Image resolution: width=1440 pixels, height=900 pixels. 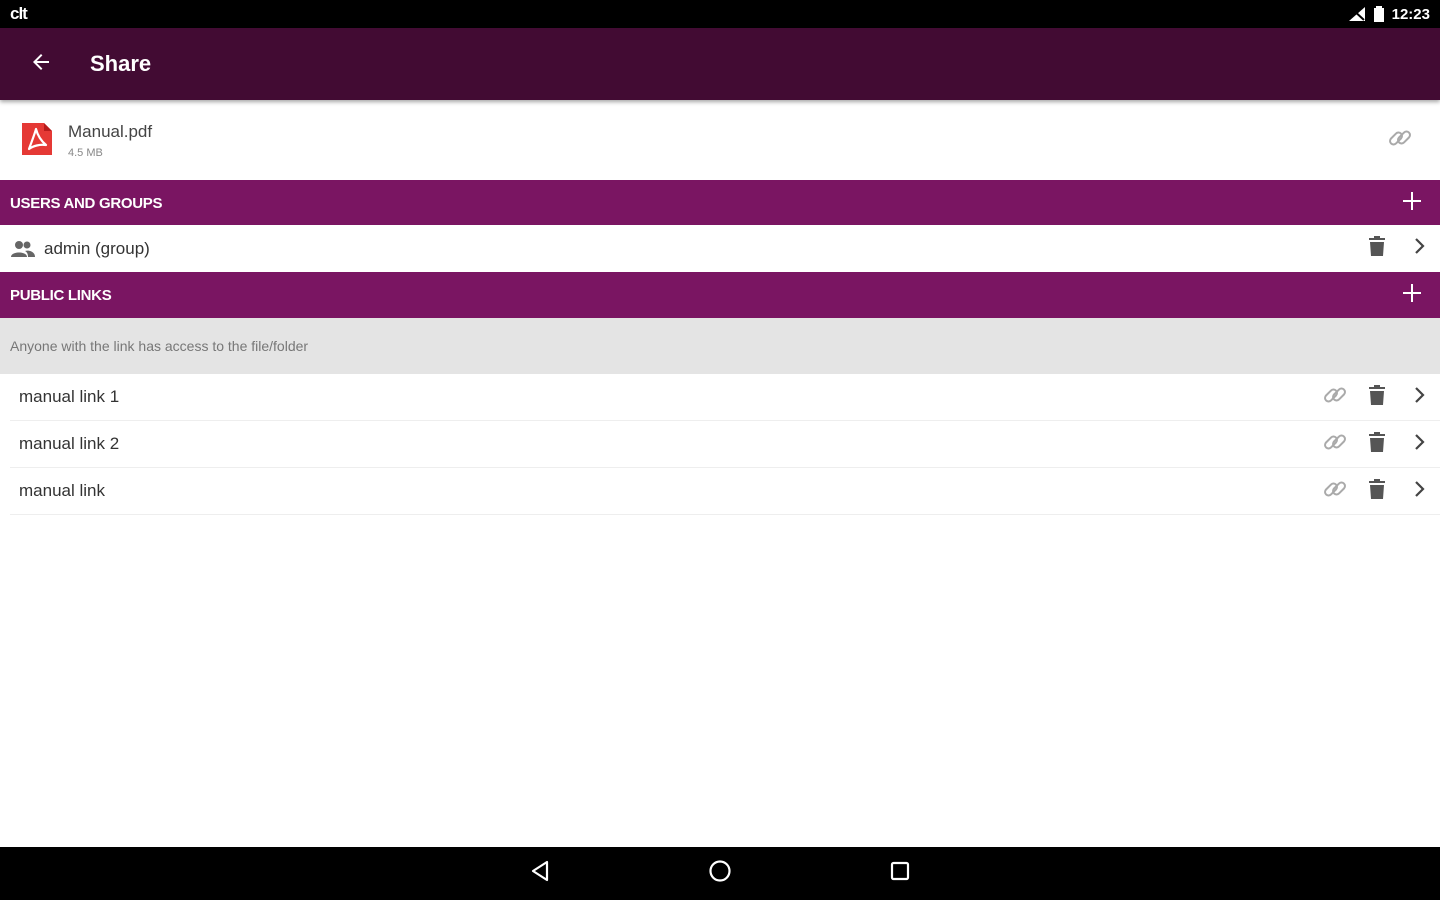 What do you see at coordinates (1389, 14) in the screenshot?
I see `status-indicators: 12:23` at bounding box center [1389, 14].